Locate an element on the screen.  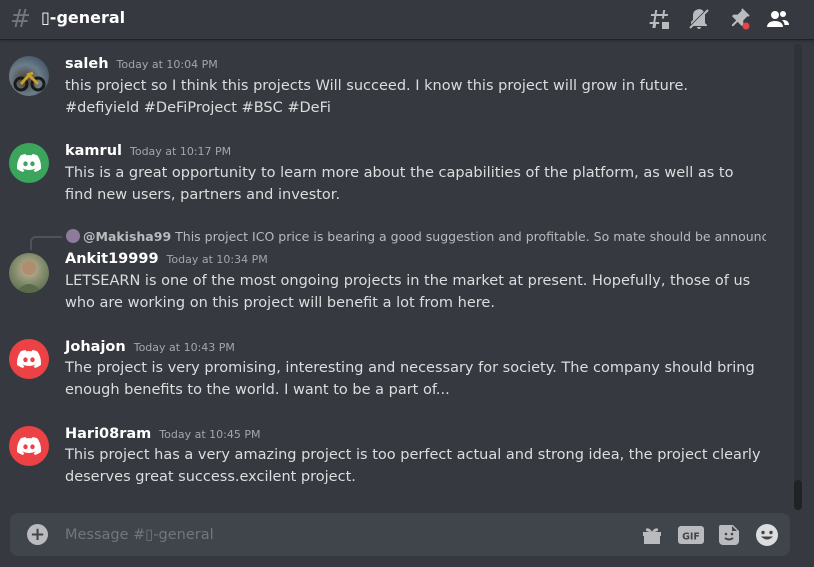
channel-hash-icon: # is located at coordinates (20, 18).